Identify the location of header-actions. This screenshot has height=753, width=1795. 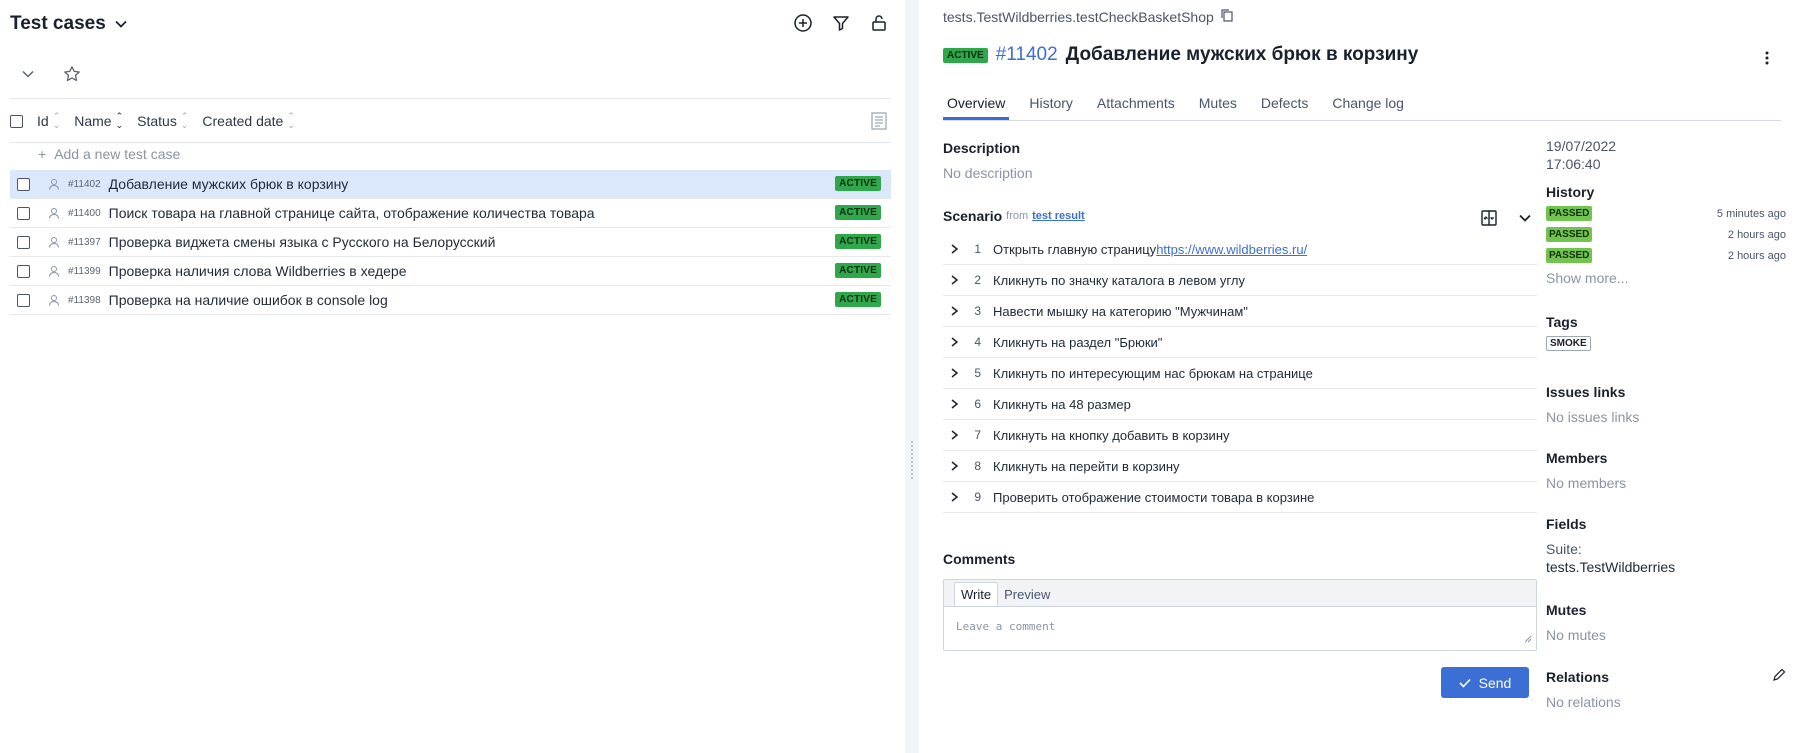
(841, 23).